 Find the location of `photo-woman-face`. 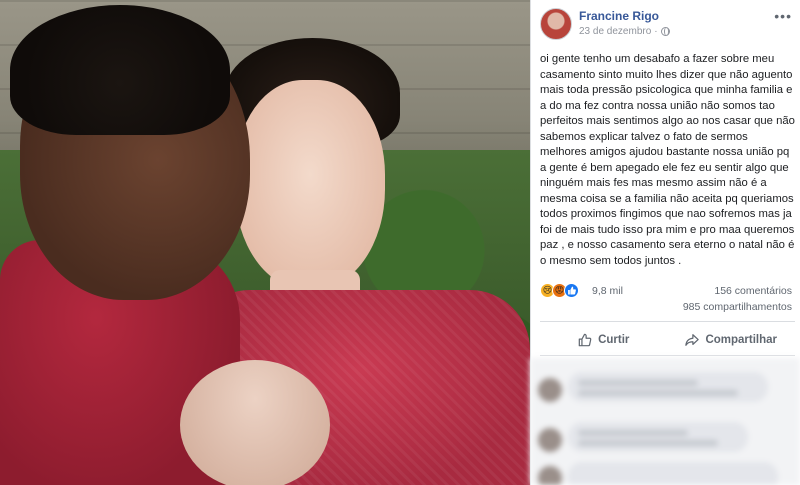

photo-woman-face is located at coordinates (310, 185).